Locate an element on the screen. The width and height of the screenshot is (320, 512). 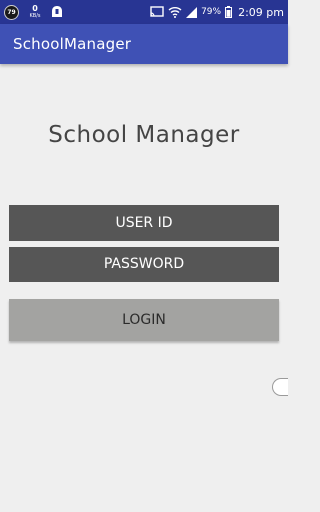
status-bar: 79 0 KB/s 79% 2:09 pm is located at coordinates (144, 12).